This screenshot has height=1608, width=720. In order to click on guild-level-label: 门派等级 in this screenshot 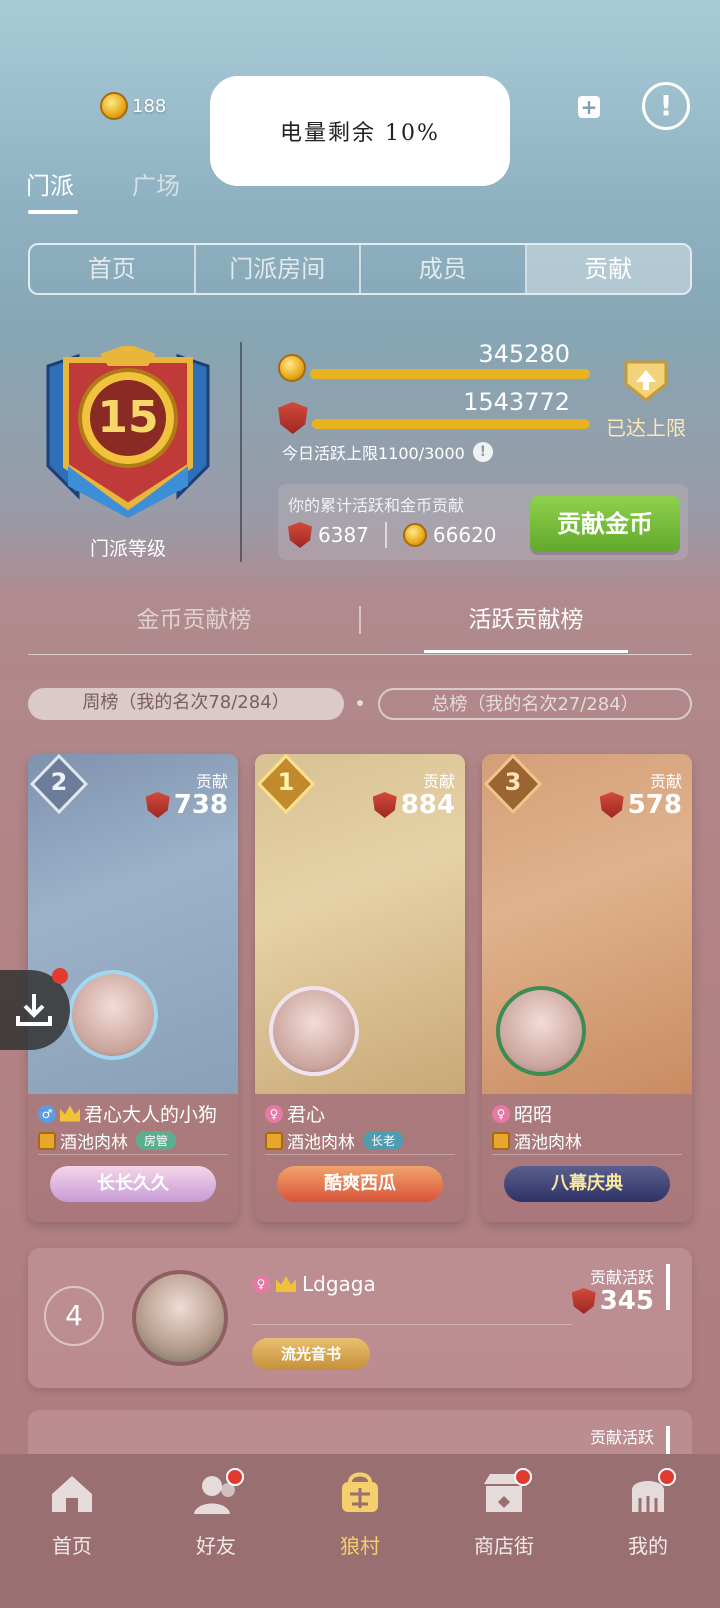, I will do `click(127, 549)`.